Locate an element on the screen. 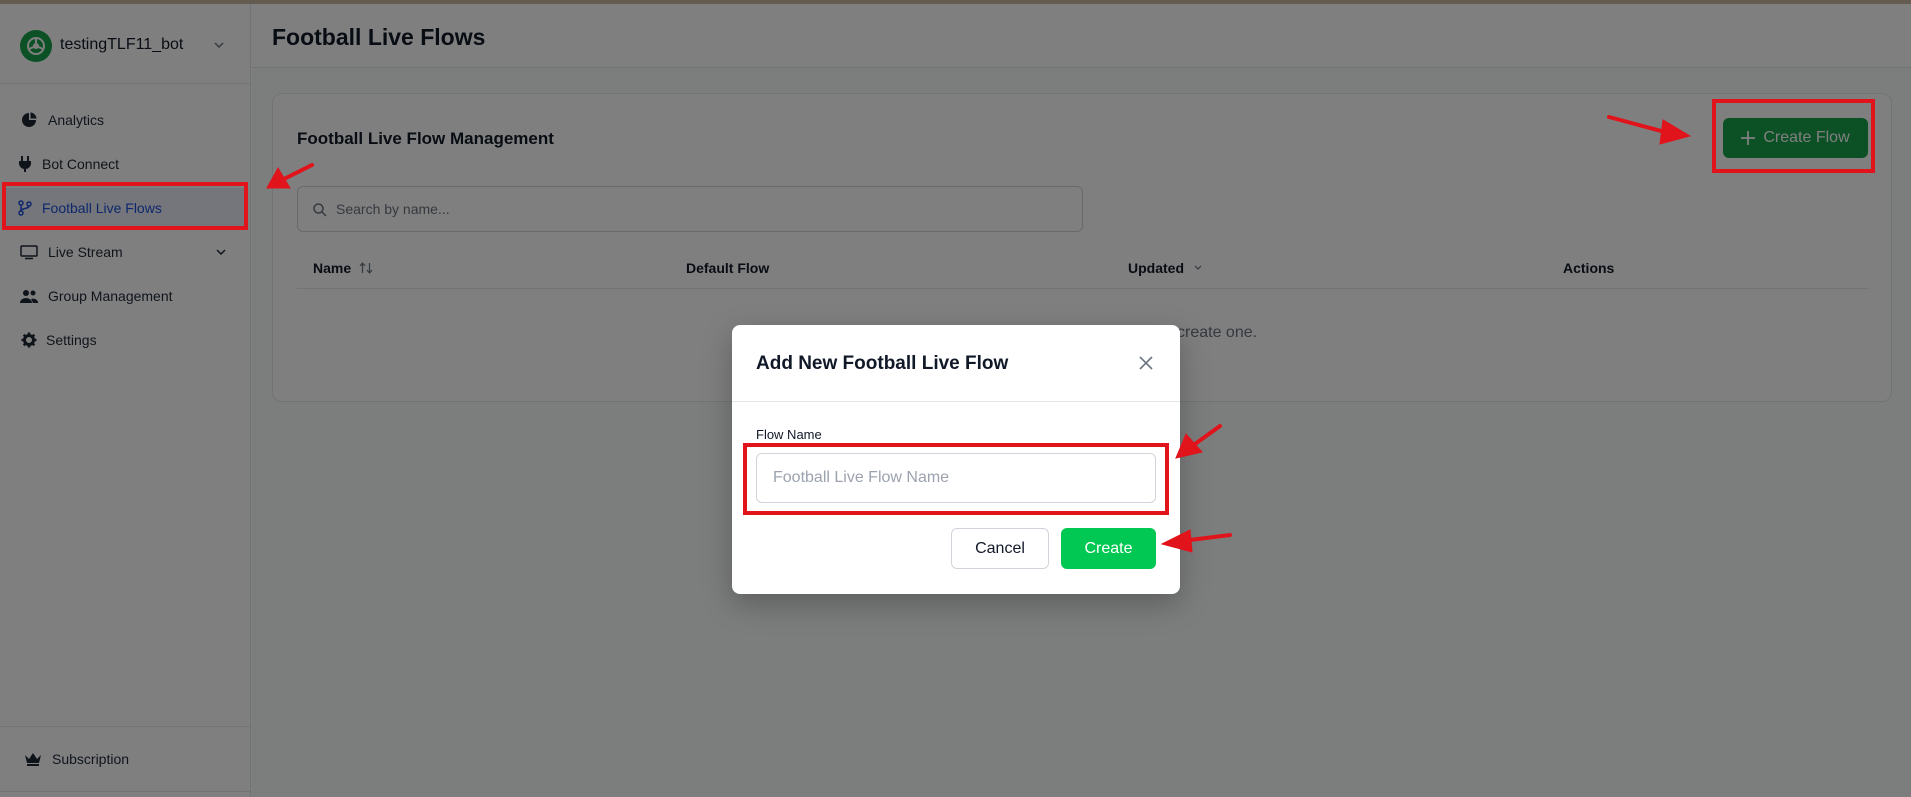  flow-name-label: Flow Name is located at coordinates (789, 434).